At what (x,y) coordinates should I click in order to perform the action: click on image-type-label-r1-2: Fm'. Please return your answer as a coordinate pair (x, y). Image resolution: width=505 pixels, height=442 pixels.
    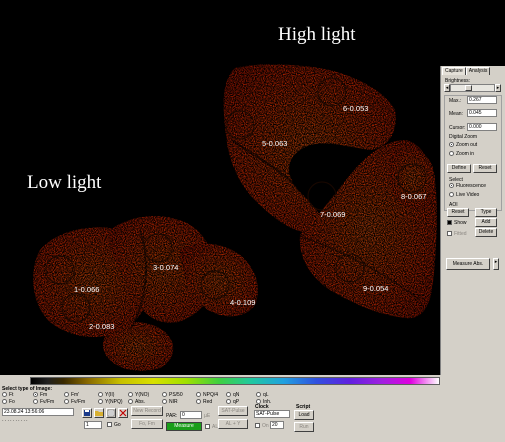
    Looking at the image, I should click on (75, 395).